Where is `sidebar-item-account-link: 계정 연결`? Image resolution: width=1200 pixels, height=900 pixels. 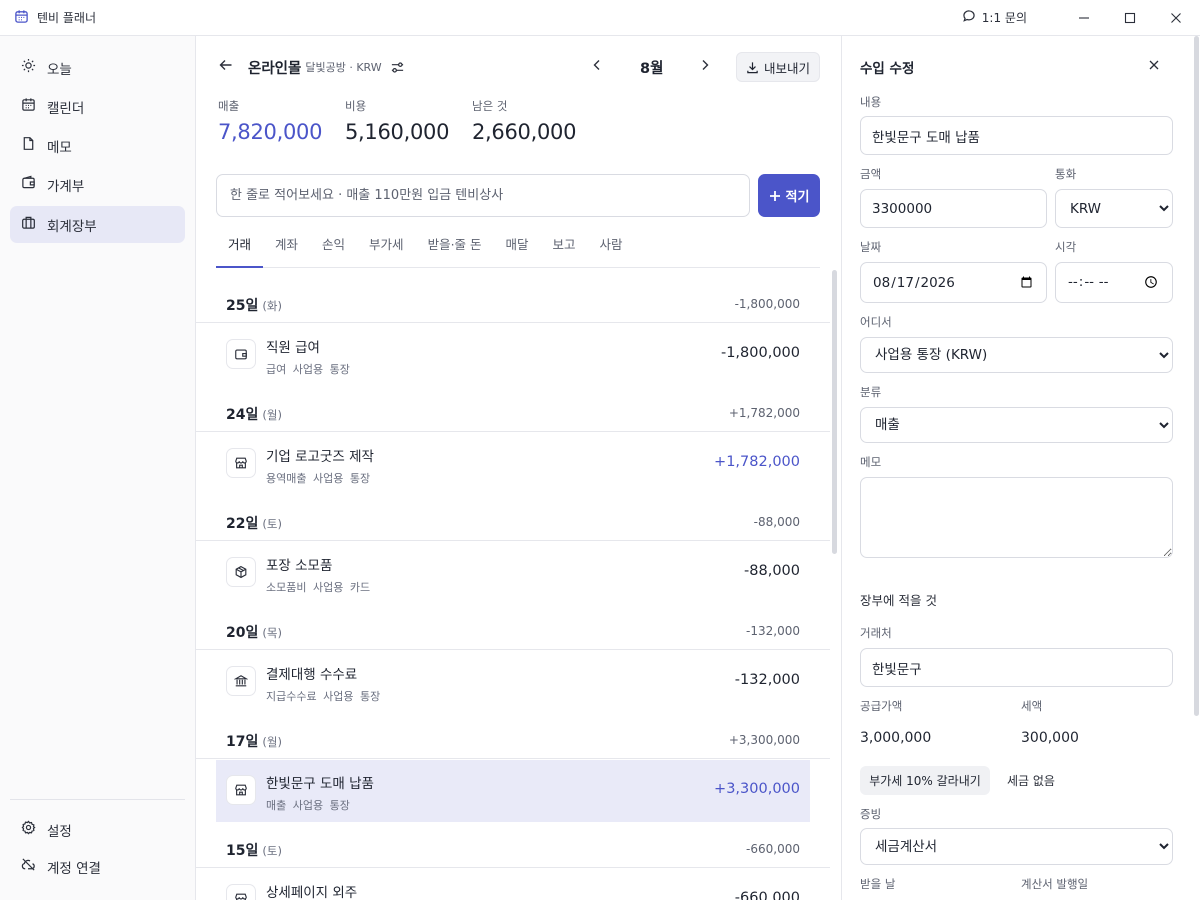
sidebar-item-account-link: 계정 연결 is located at coordinates (97, 866).